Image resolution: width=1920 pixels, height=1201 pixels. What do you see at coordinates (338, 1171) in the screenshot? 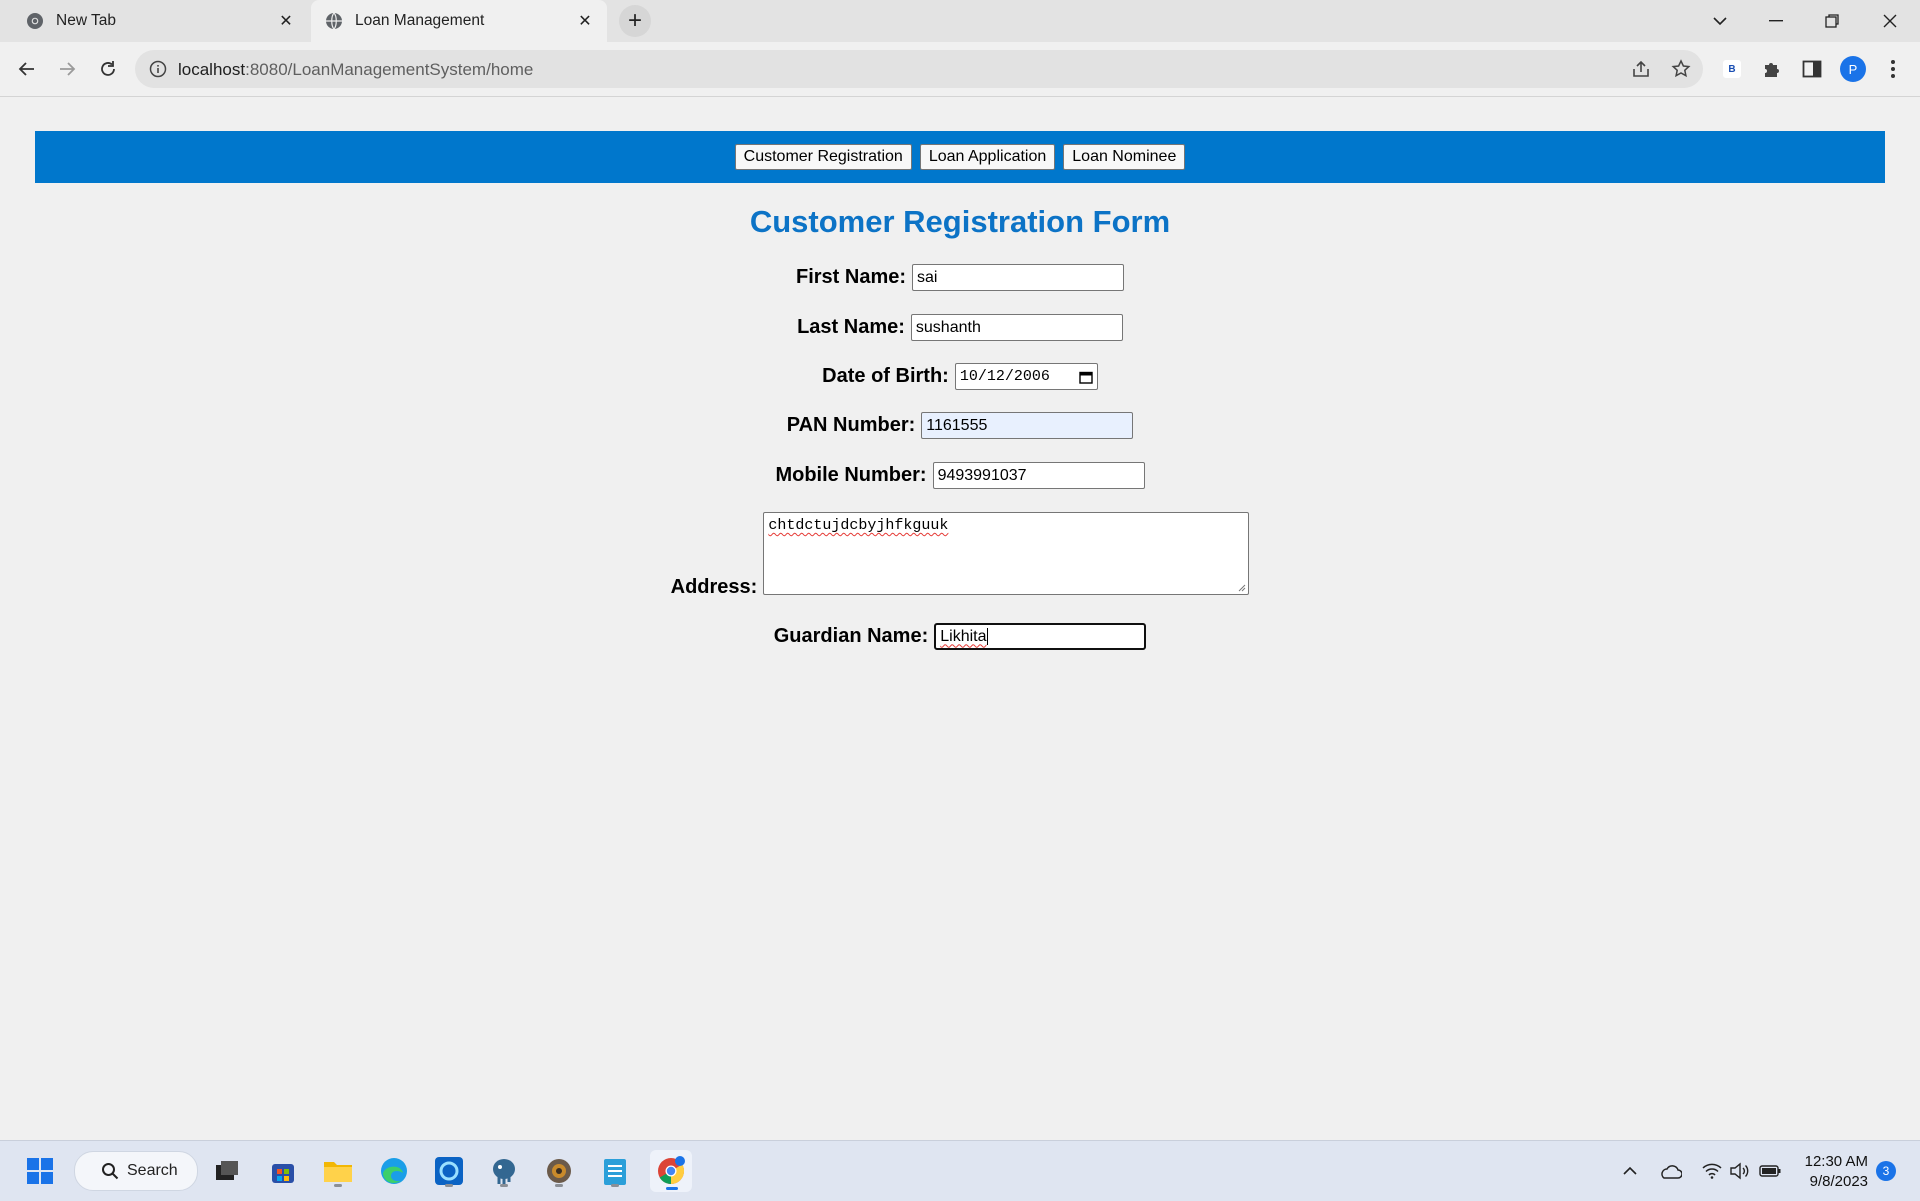
I see `file-explorer-icon` at bounding box center [338, 1171].